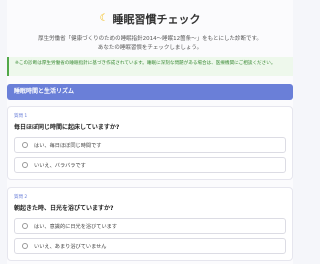 The width and height of the screenshot is (320, 264). I want to click on title-row: ☾ 睡眠習慣チェック, so click(150, 19).